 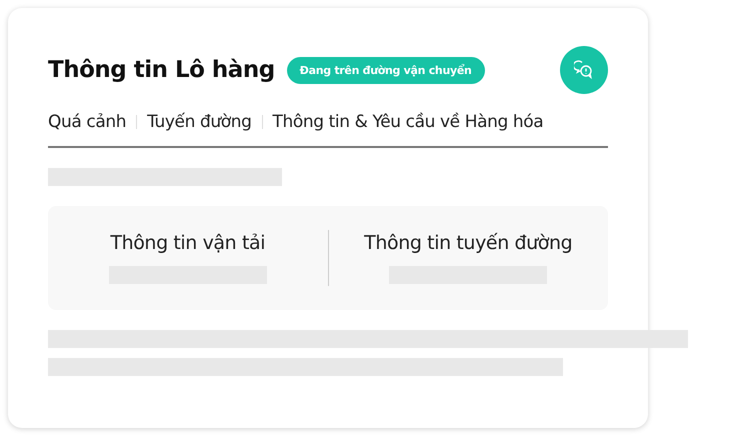 What do you see at coordinates (385, 70) in the screenshot?
I see `status-badge: Đang trên đường vận chuyển` at bounding box center [385, 70].